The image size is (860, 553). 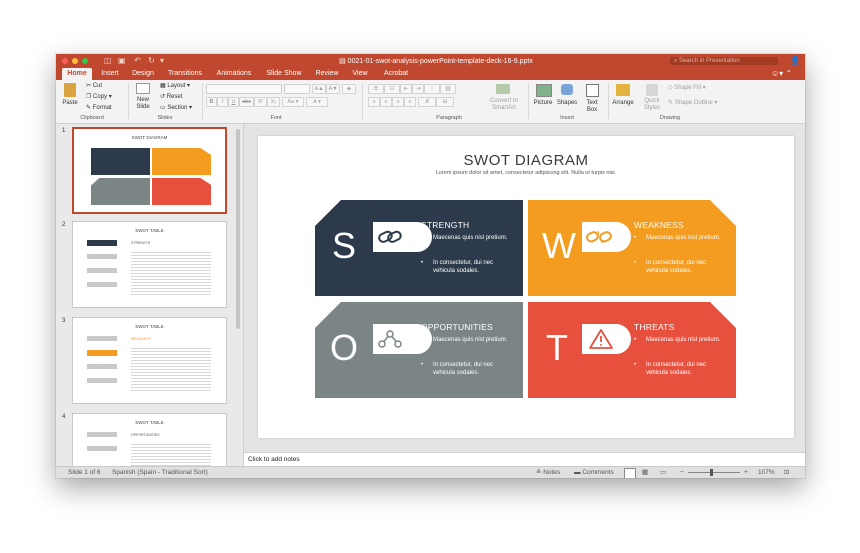 I want to click on change-case-button: Aa ▾, so click(x=293, y=102).